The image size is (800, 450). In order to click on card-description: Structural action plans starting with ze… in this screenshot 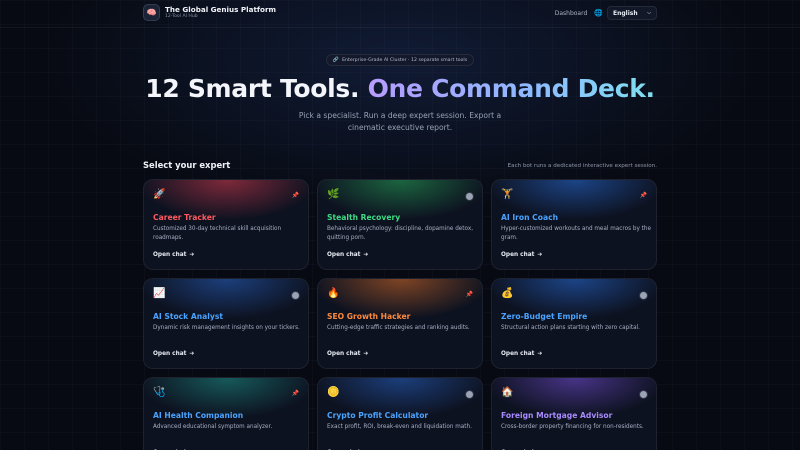, I will do `click(570, 328)`.